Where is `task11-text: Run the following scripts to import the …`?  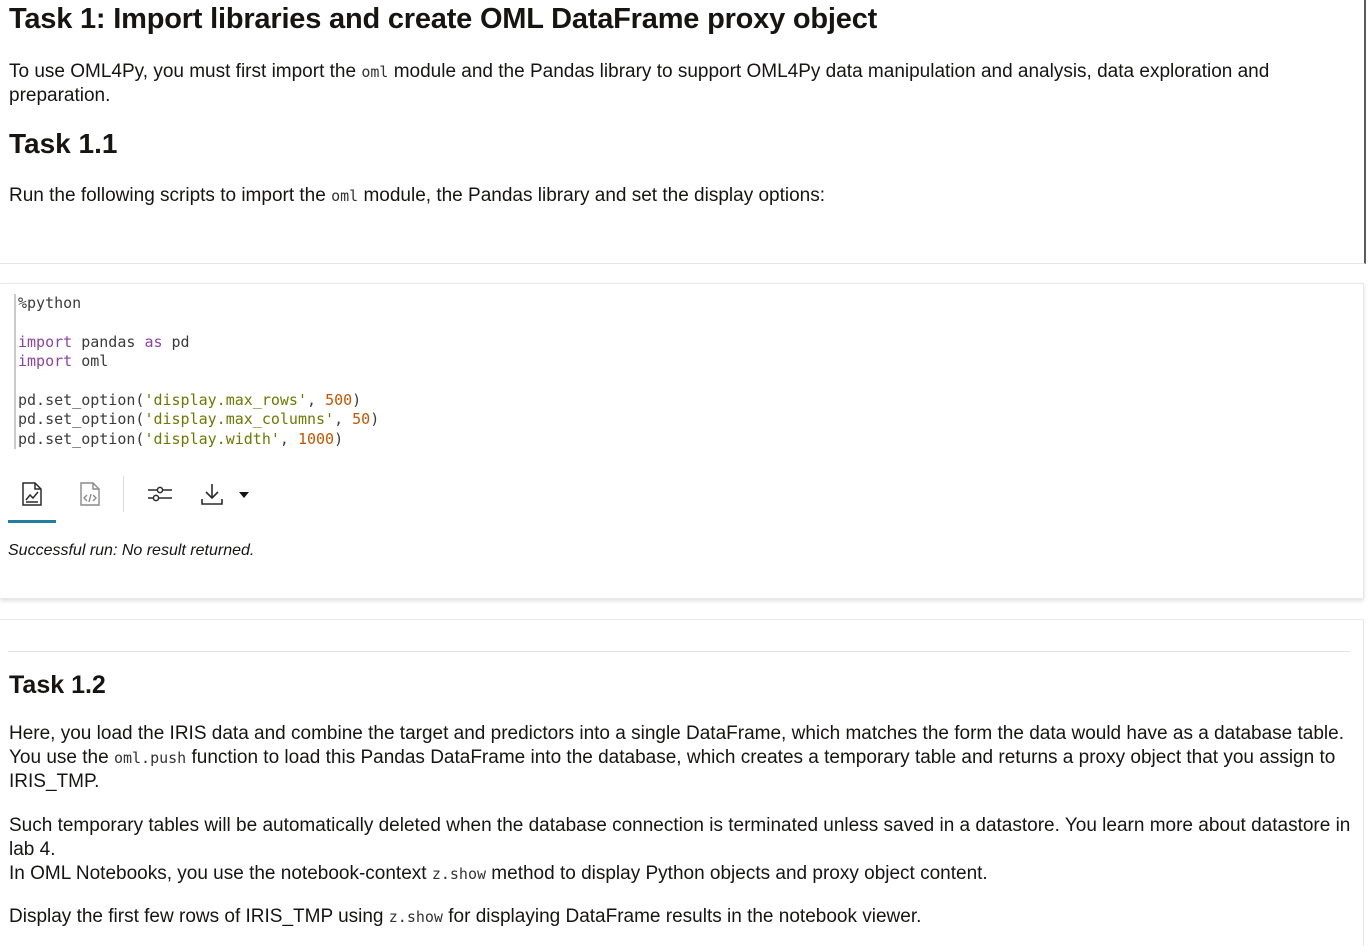
task11-text: Run the following scripts to import the … is located at coordinates (417, 195).